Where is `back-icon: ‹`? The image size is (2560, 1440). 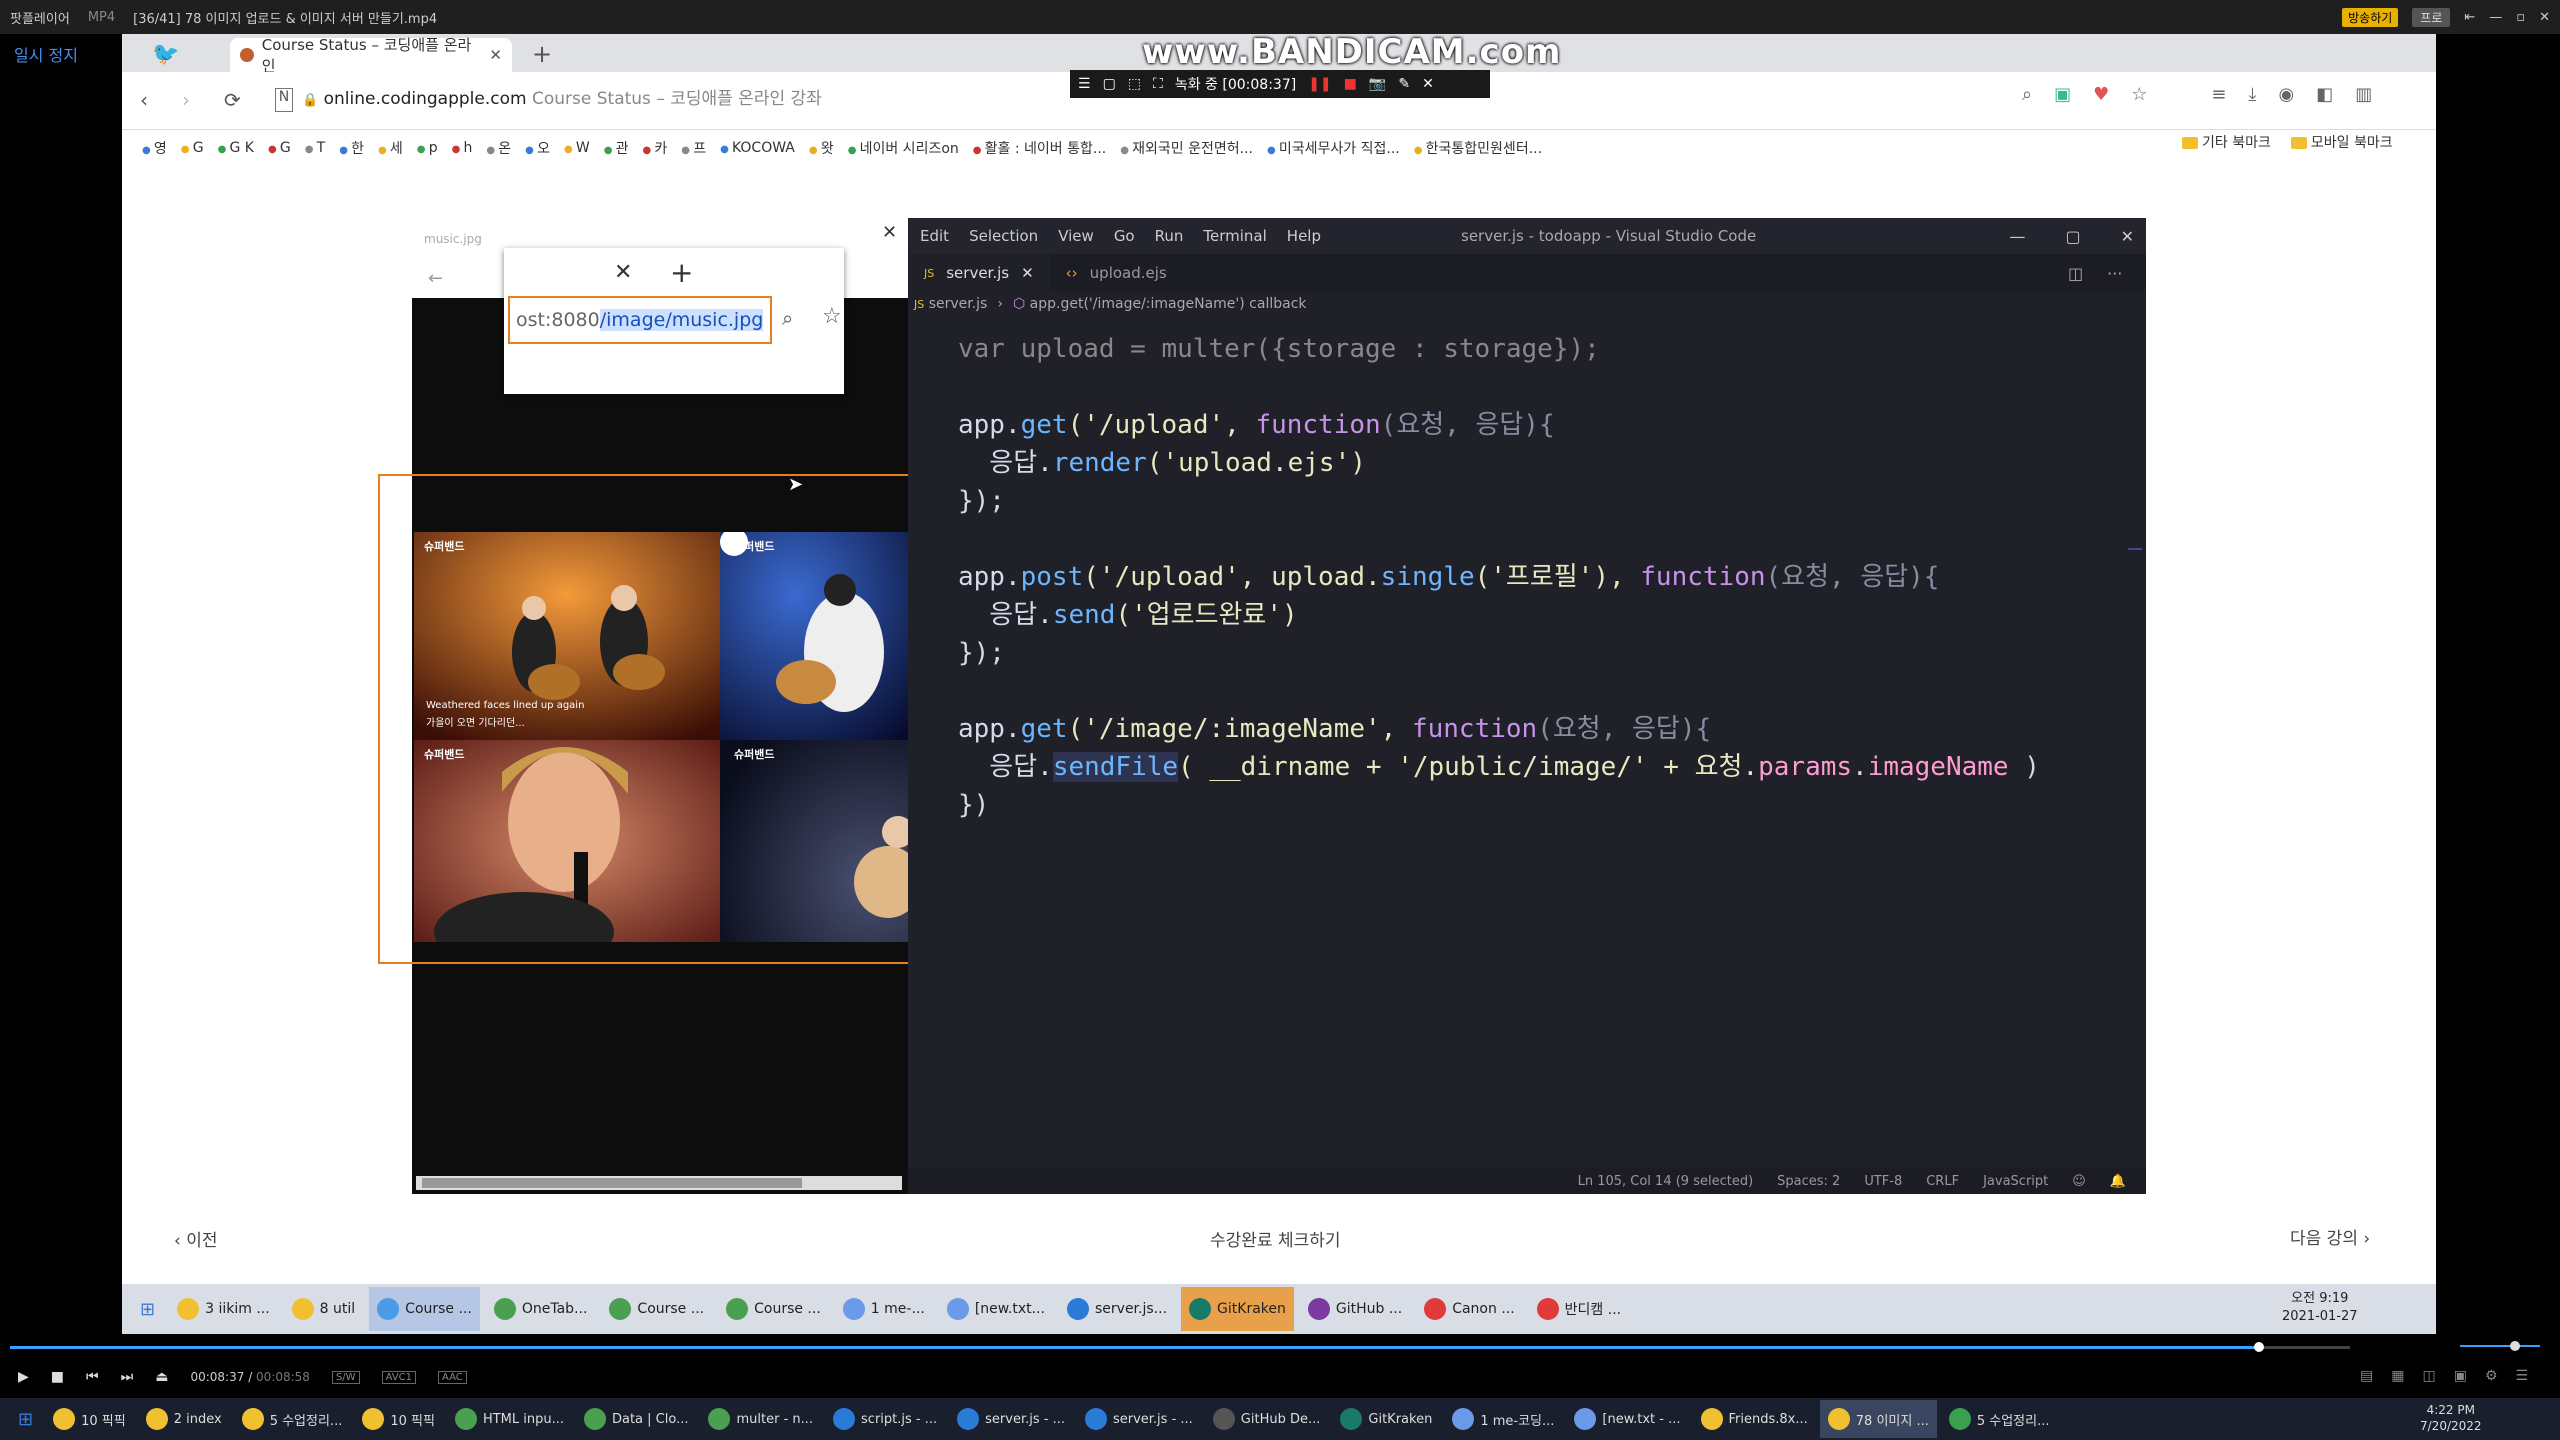
back-icon: ‹ is located at coordinates (144, 100).